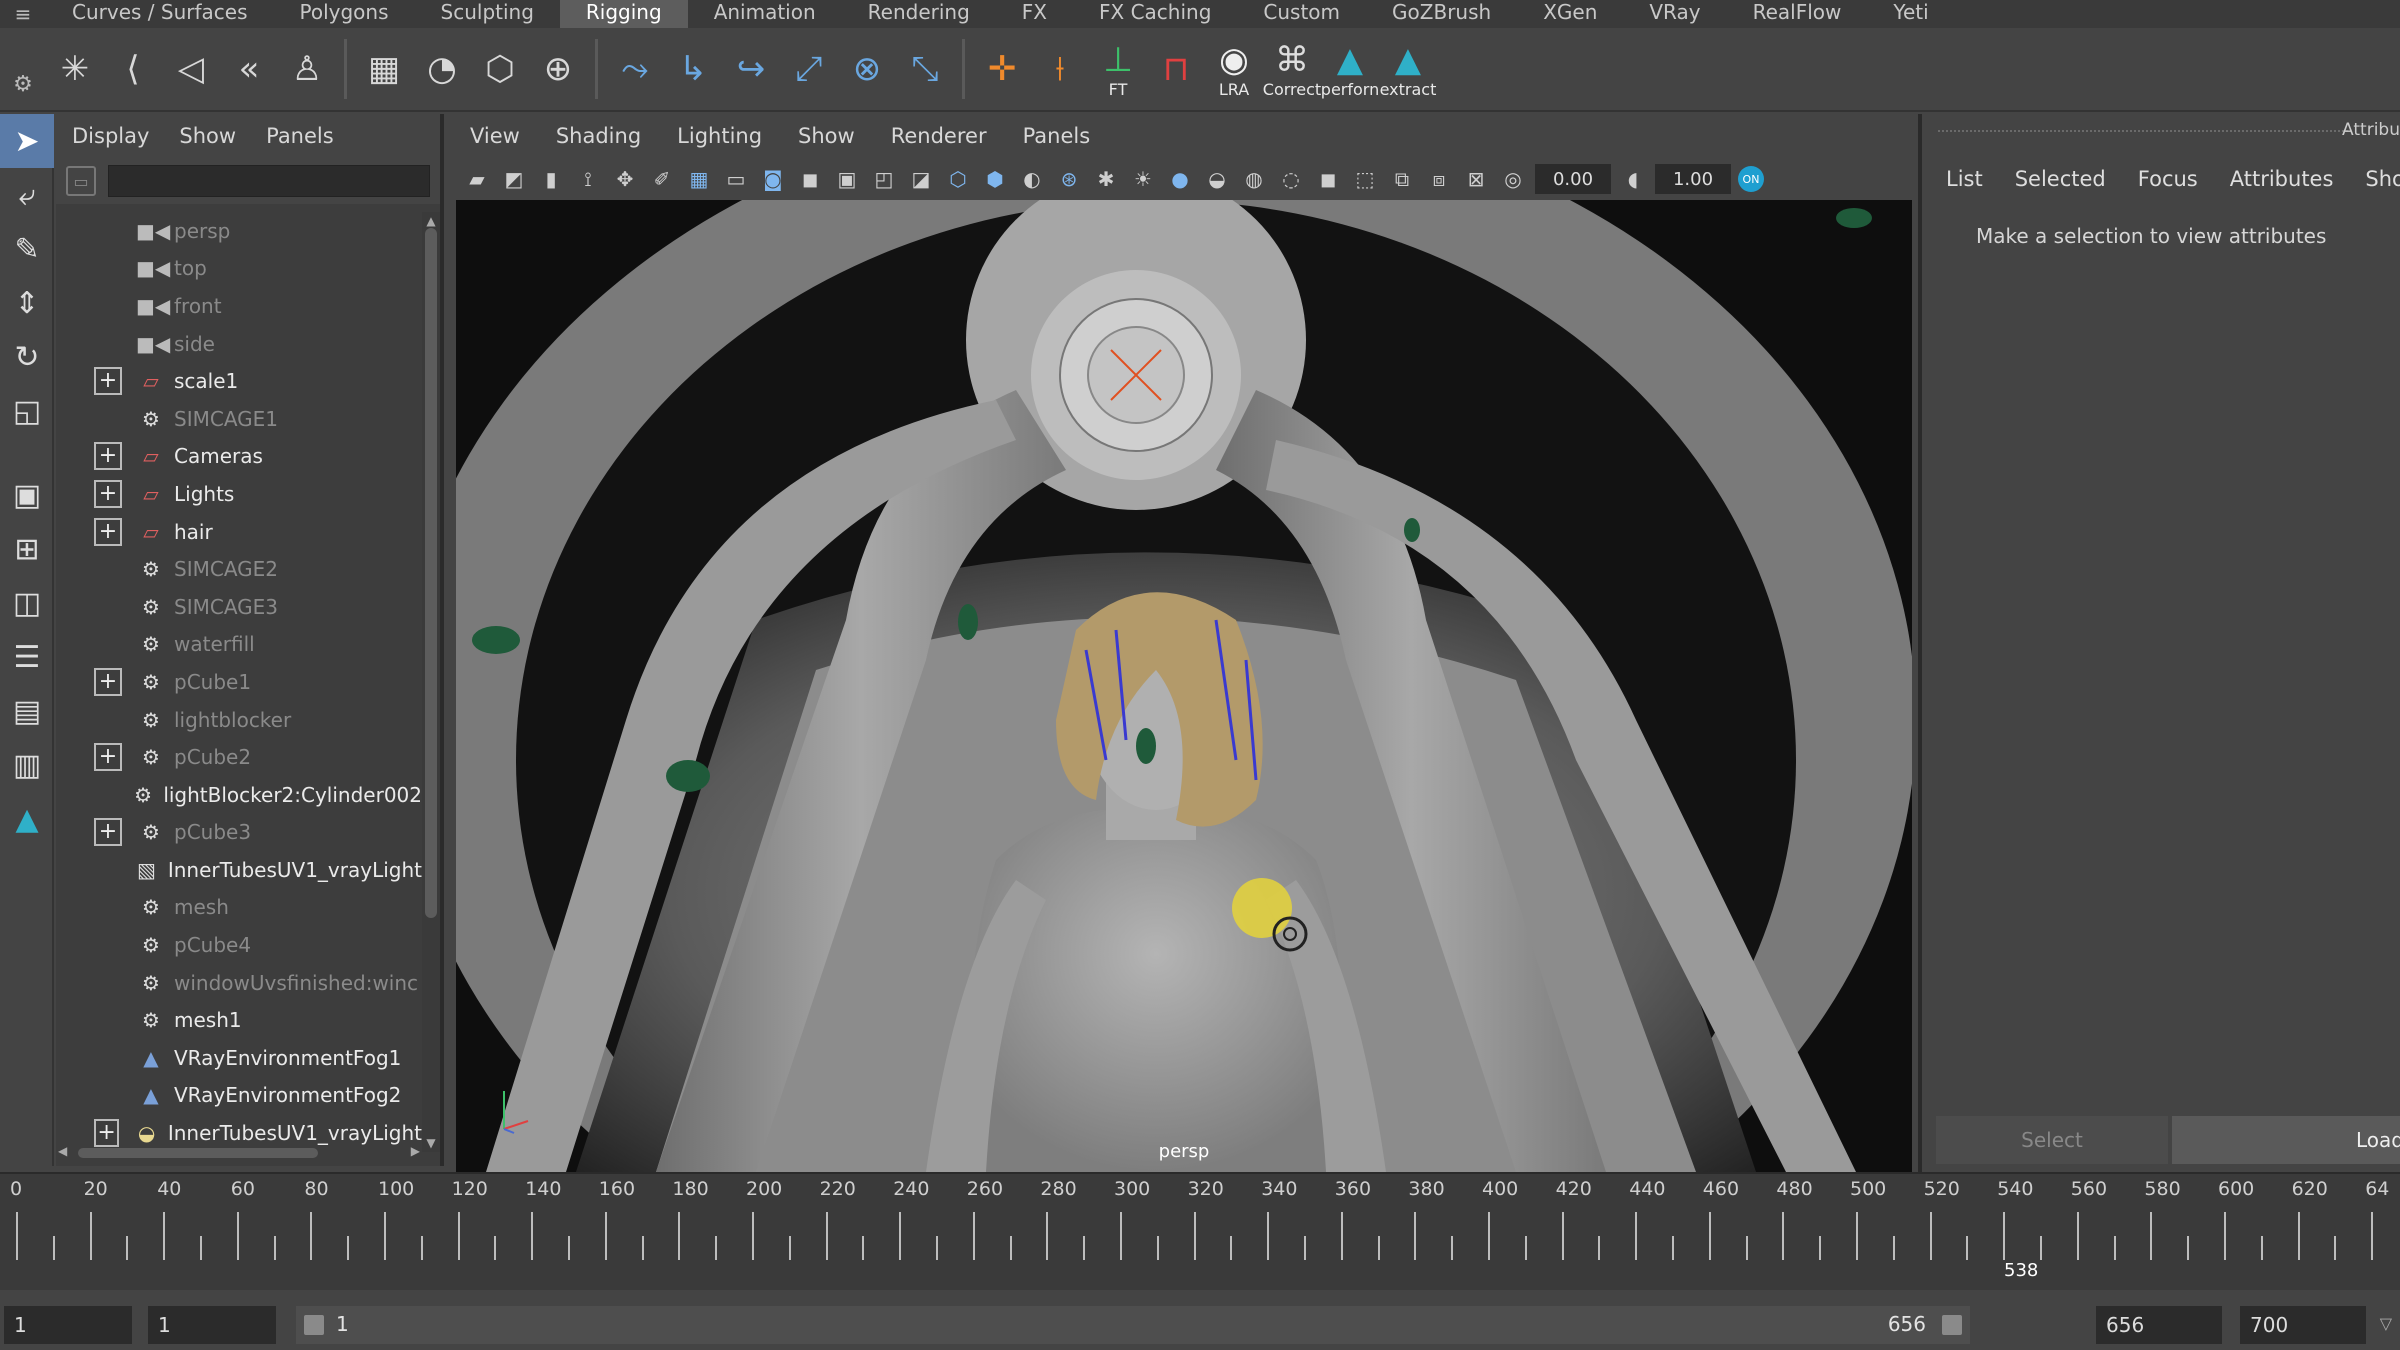  Describe the element at coordinates (921, 179) in the screenshot. I see `safe-title-icon: ◪` at that location.